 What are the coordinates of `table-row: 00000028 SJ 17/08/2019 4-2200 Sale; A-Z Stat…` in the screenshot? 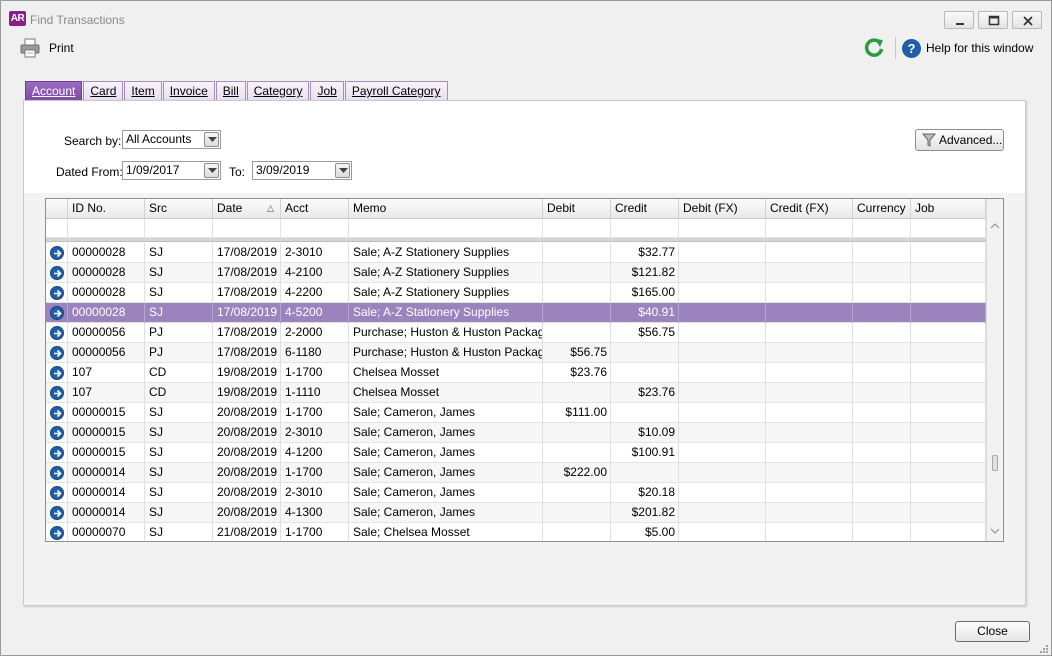 It's located at (516, 293).